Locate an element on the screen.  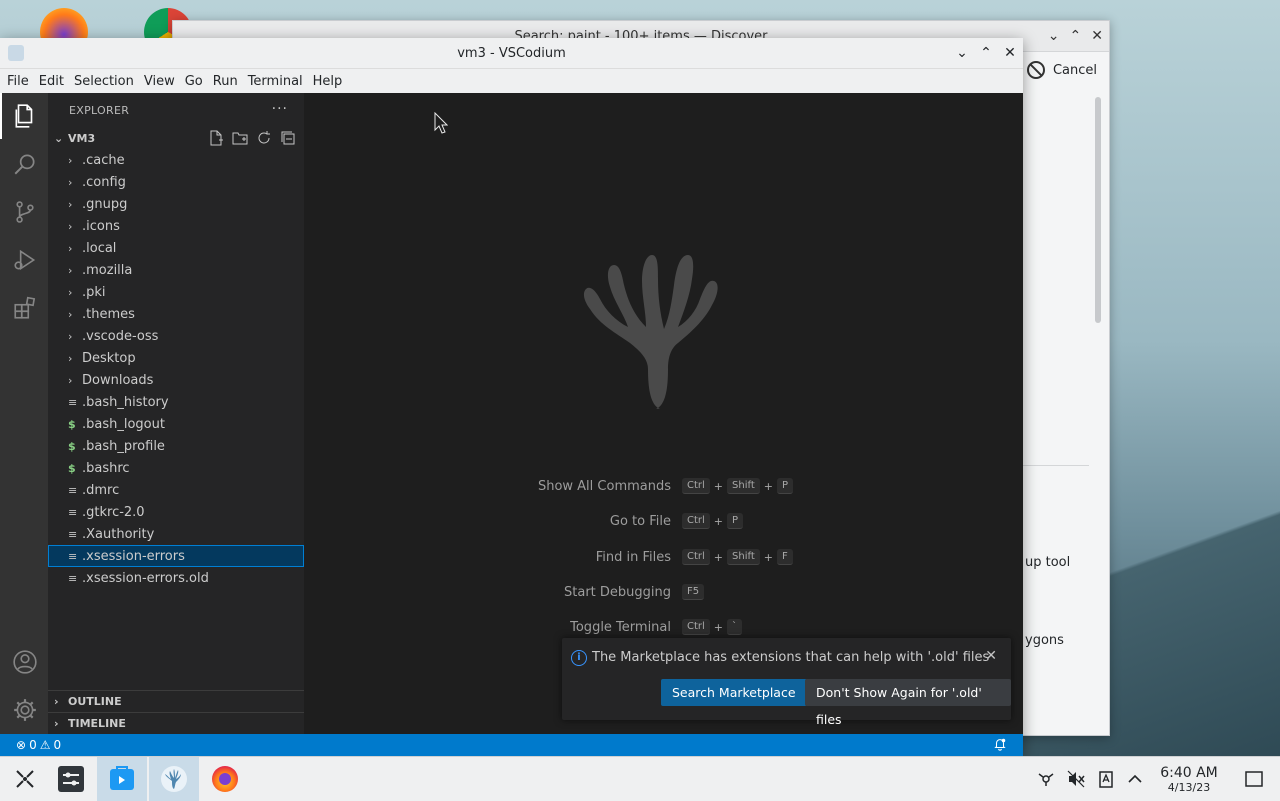
refresh-icon is located at coordinates (264, 138).